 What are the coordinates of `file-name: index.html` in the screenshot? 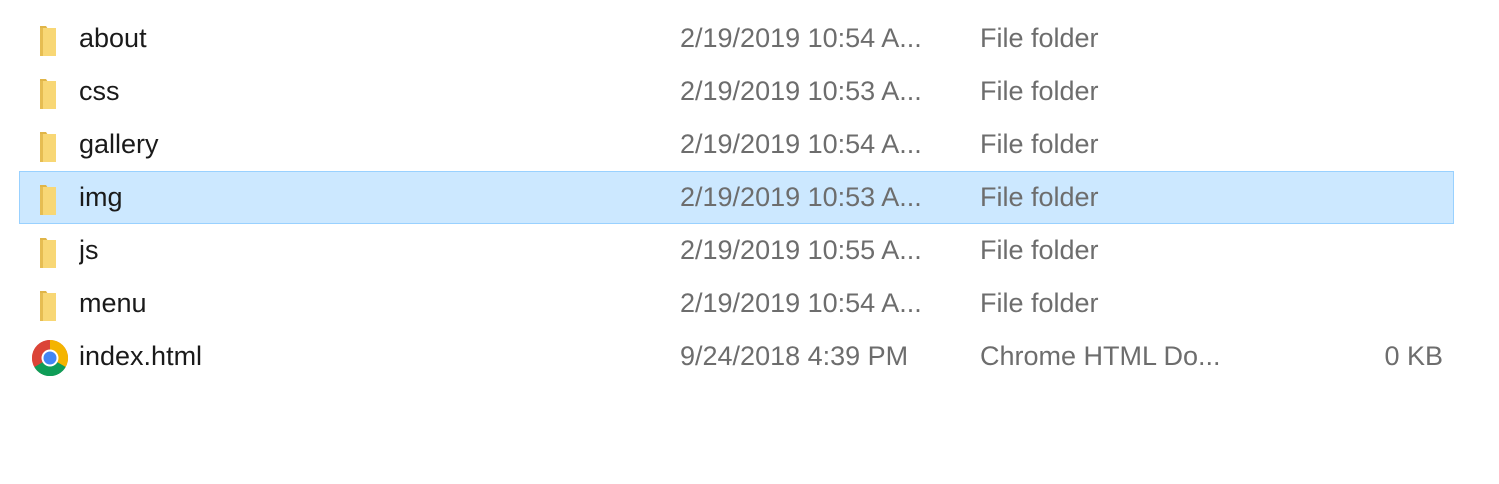 It's located at (141, 356).